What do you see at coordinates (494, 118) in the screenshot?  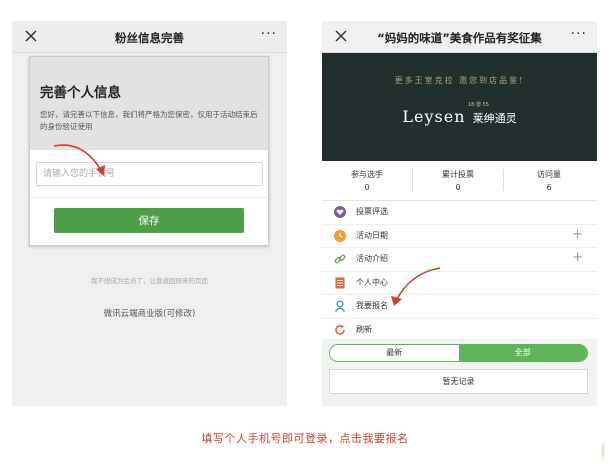 I see `logo-text-zh: 莱绅通灵` at bounding box center [494, 118].